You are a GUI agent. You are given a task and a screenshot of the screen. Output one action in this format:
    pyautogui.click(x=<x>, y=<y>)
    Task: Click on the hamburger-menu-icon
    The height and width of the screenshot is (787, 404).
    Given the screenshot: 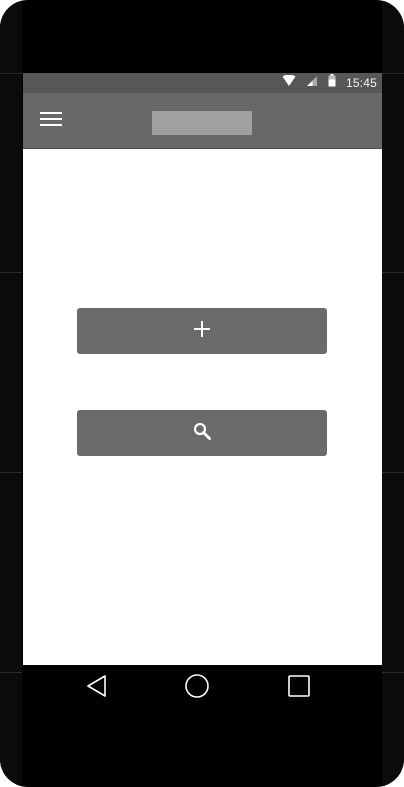 What is the action you would take?
    pyautogui.click(x=51, y=121)
    